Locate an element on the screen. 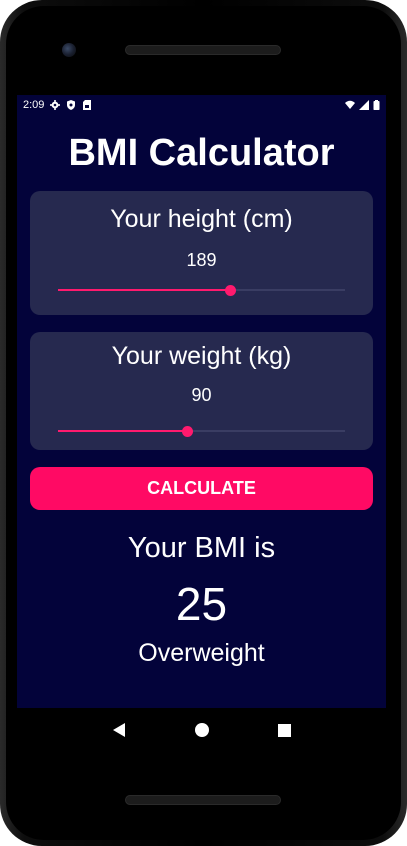 The width and height of the screenshot is (407, 846). status-bar: 2:09 is located at coordinates (201, 105).